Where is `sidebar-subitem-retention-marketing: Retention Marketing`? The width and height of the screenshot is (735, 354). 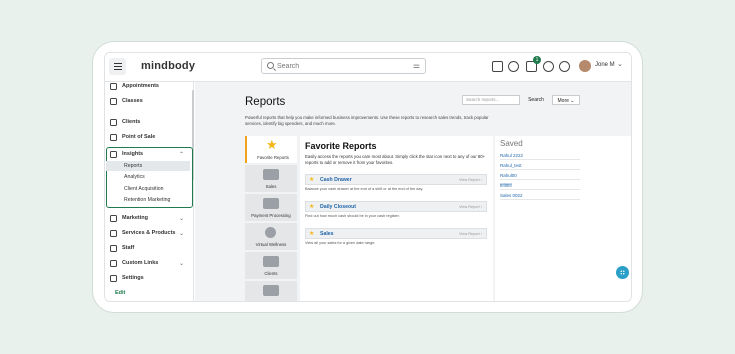 sidebar-subitem-retention-marketing: Retention Marketing is located at coordinates (148, 200).